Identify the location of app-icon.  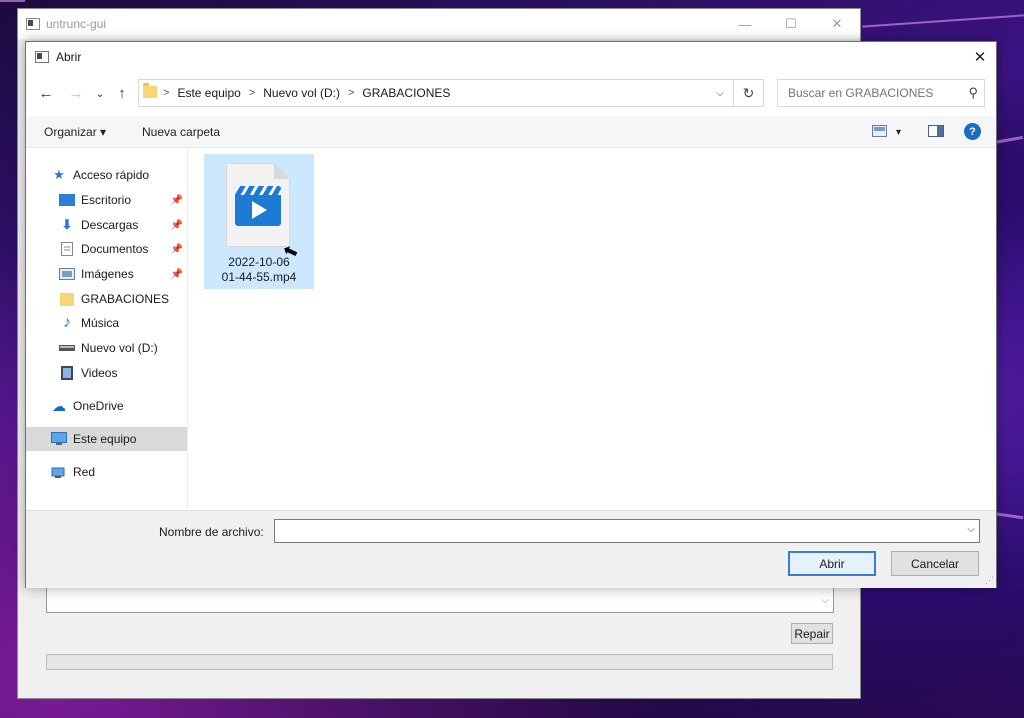
(33, 24).